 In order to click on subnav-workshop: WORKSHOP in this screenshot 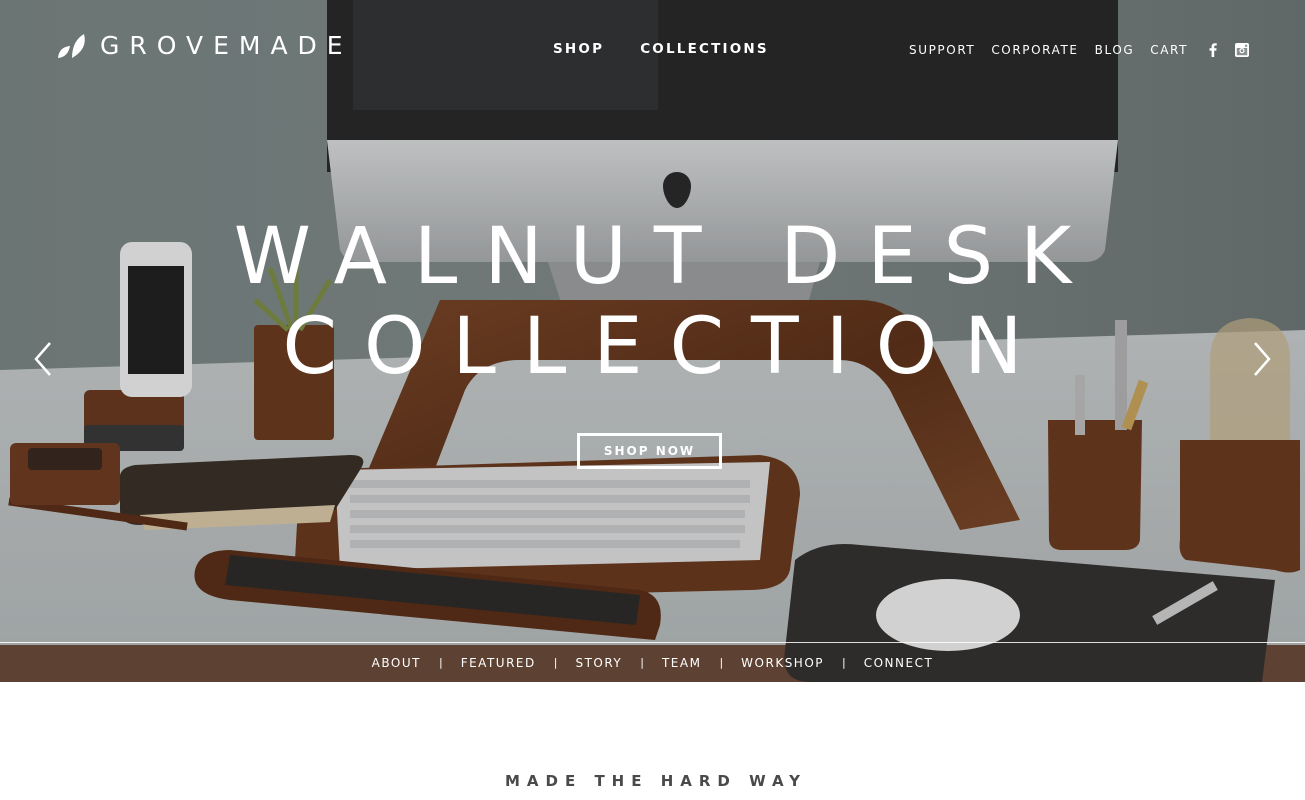, I will do `click(782, 663)`.